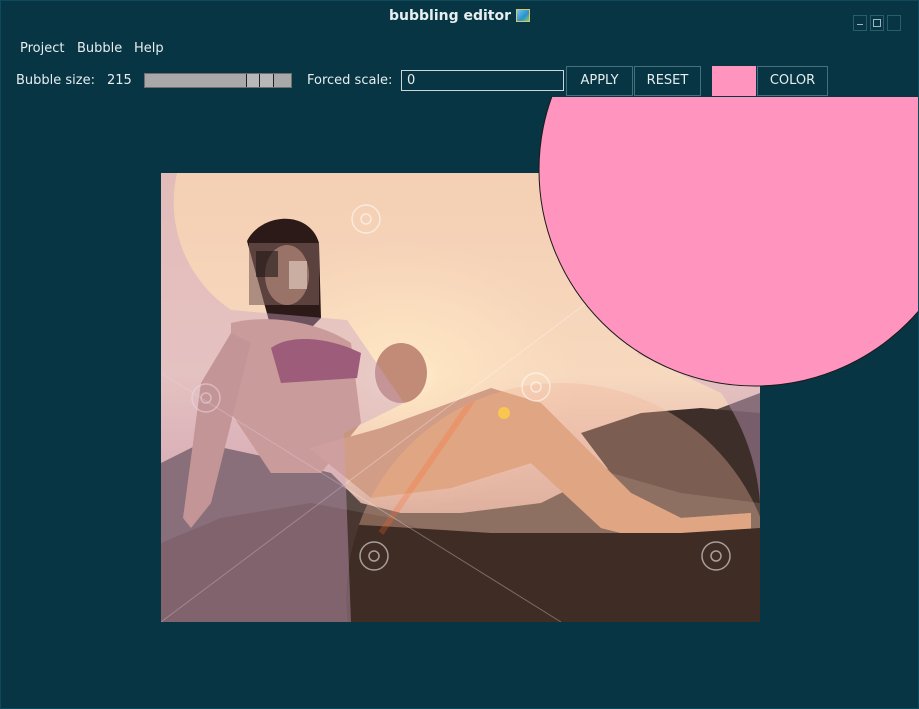 The image size is (919, 709). Describe the element at coordinates (482, 80) in the screenshot. I see `forced-scale-input` at that location.